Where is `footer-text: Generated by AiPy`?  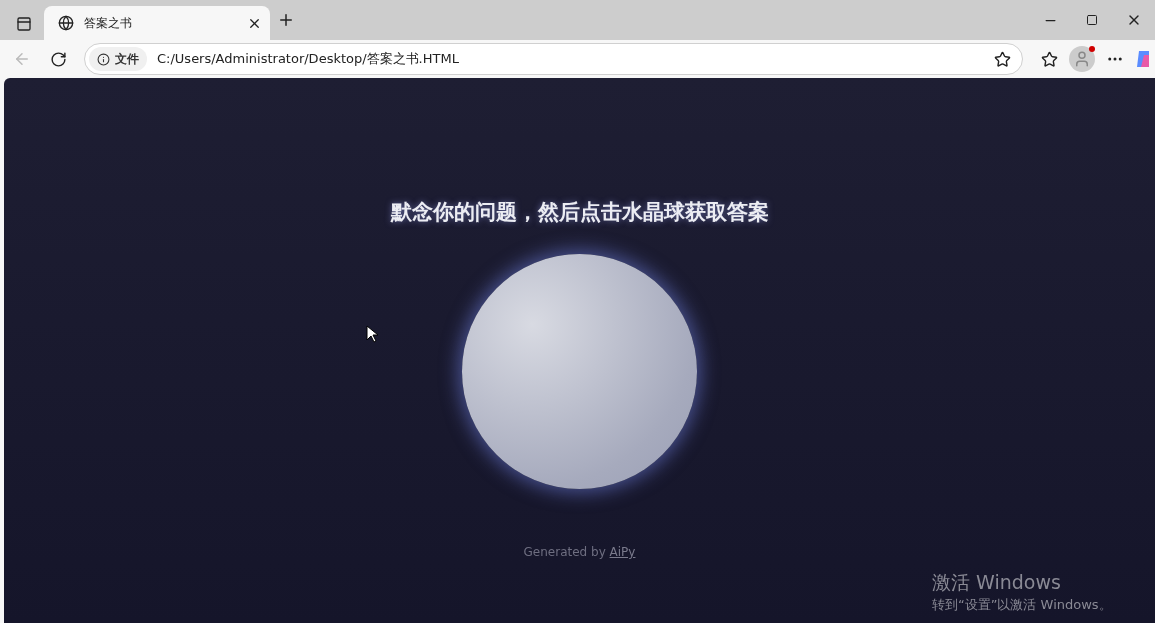
footer-text: Generated by AiPy is located at coordinates (579, 552).